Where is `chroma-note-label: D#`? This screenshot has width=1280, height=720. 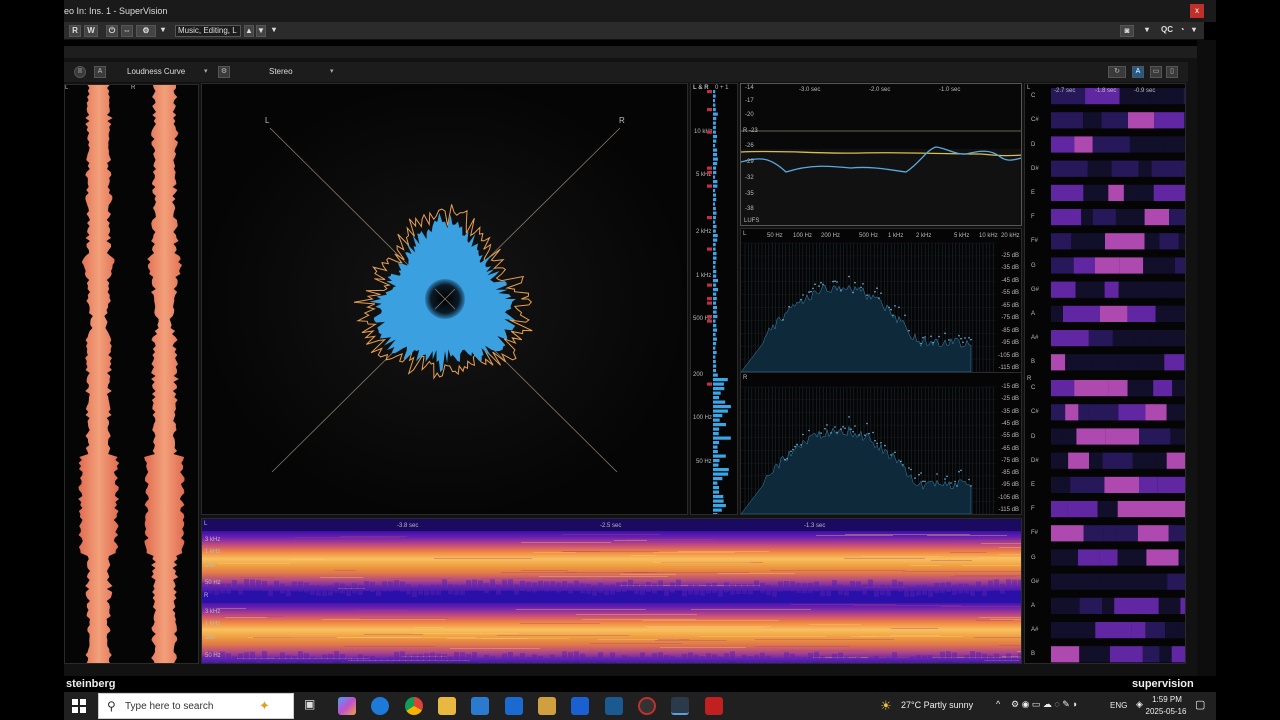
chroma-note-label: D# is located at coordinates (1035, 168).